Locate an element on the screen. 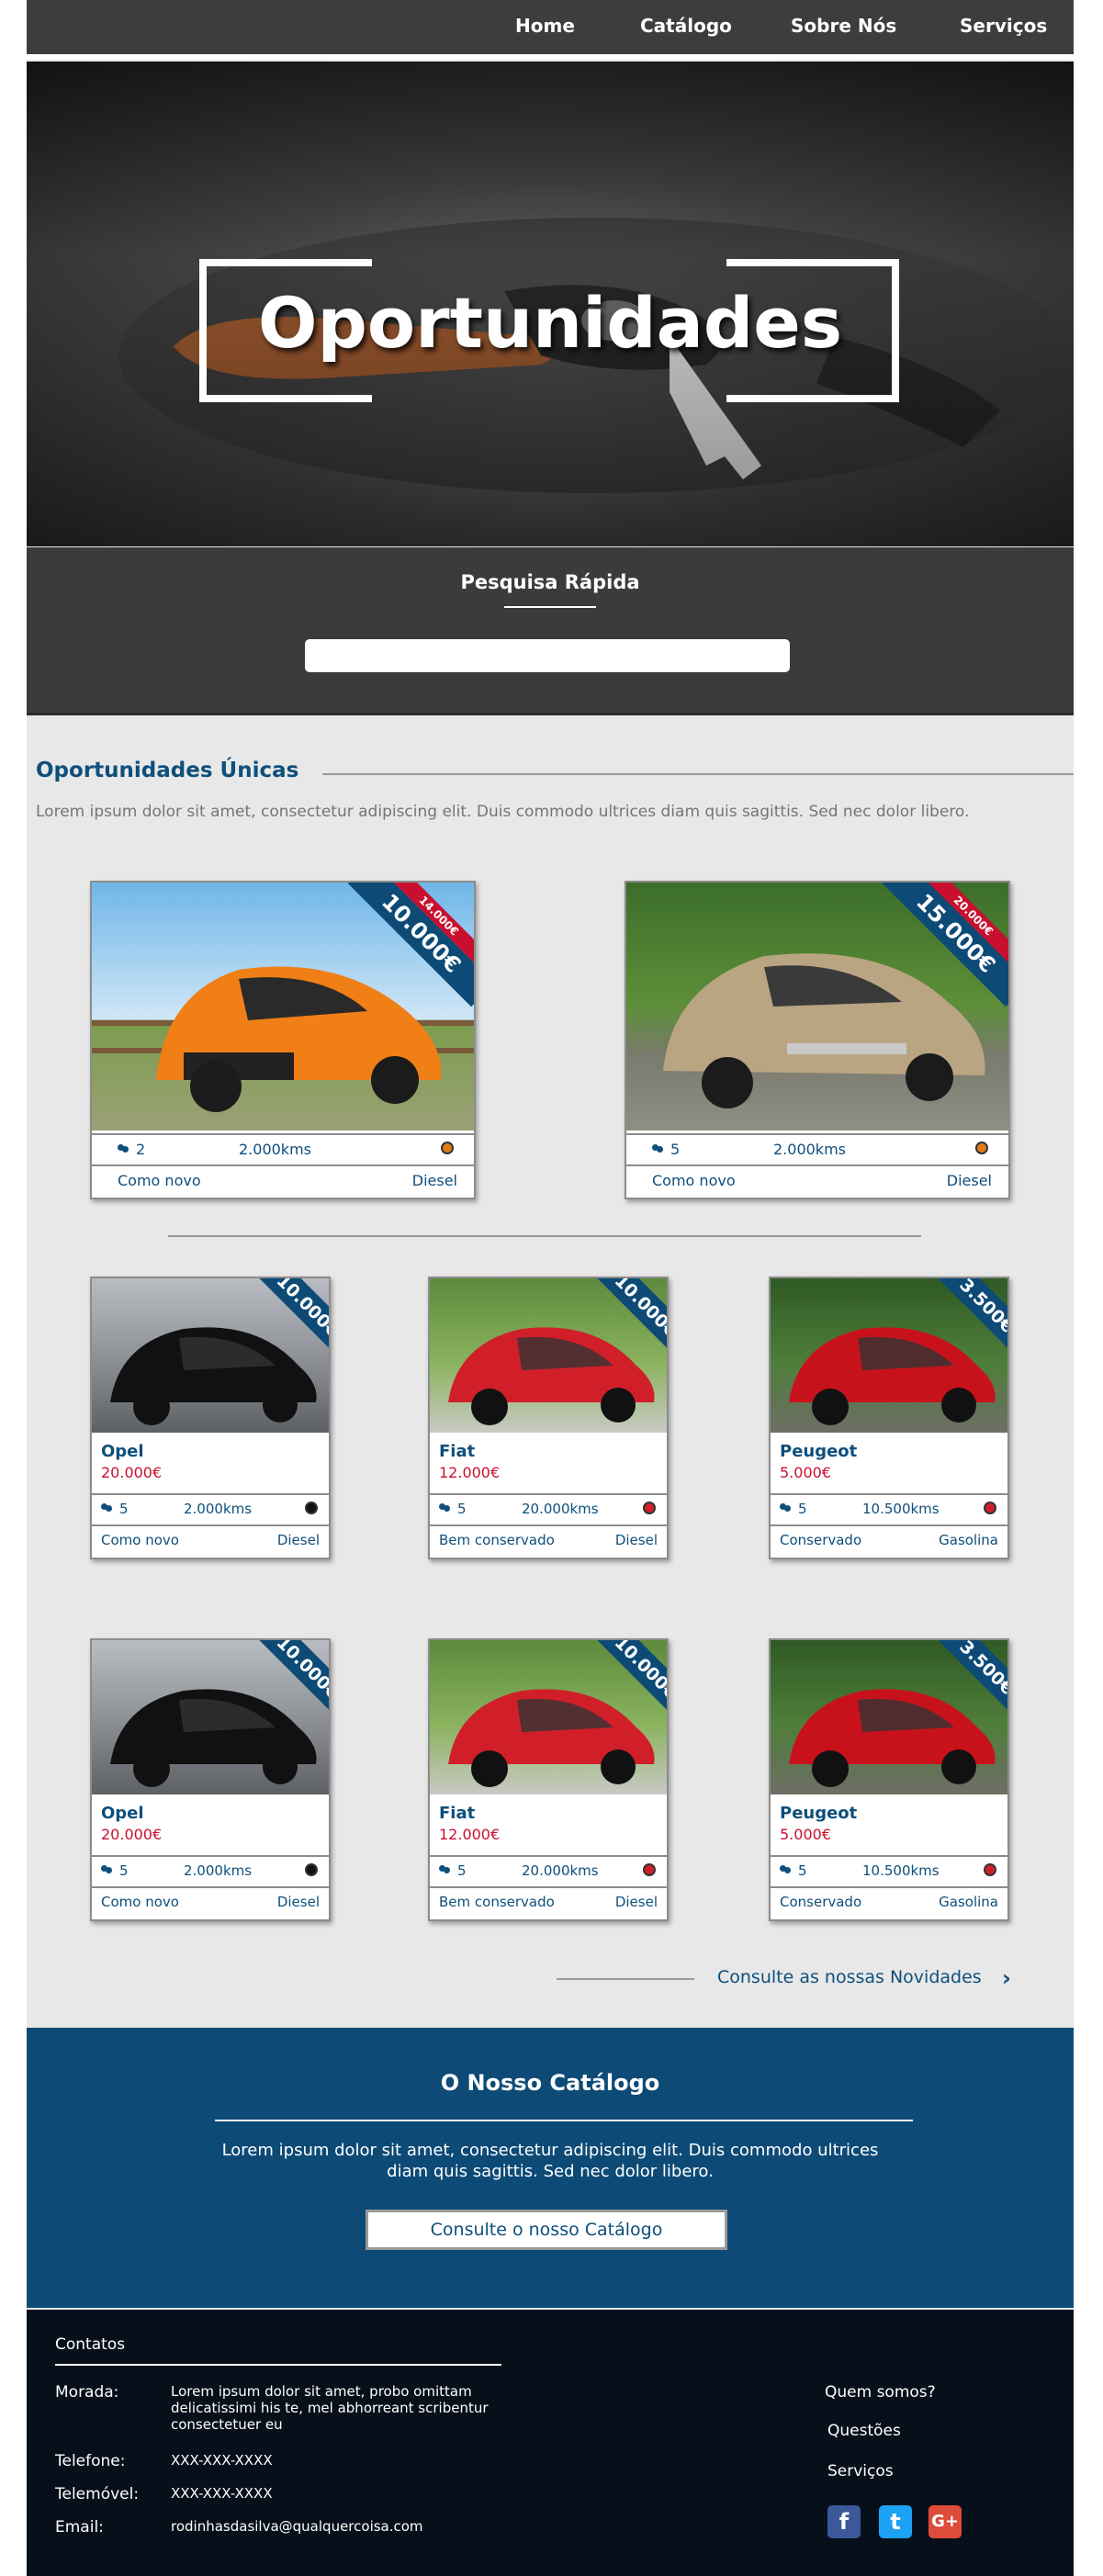 The height and width of the screenshot is (2576, 1103). quick-search: Pesquisa Rápida is located at coordinates (550, 631).